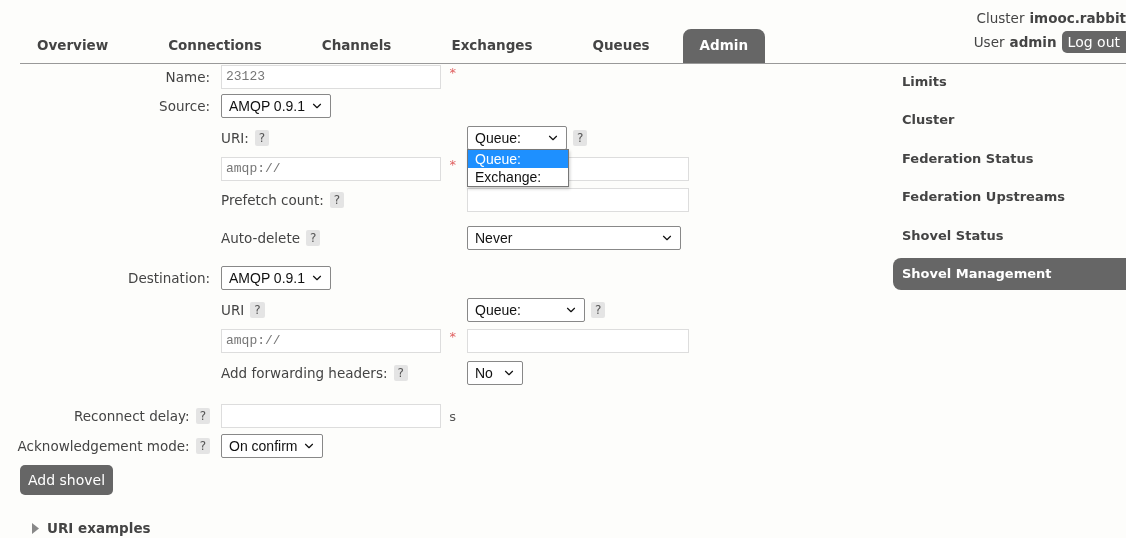 The image size is (1126, 538). Describe the element at coordinates (723, 46) in the screenshot. I see `nav-tab: Admin` at that location.